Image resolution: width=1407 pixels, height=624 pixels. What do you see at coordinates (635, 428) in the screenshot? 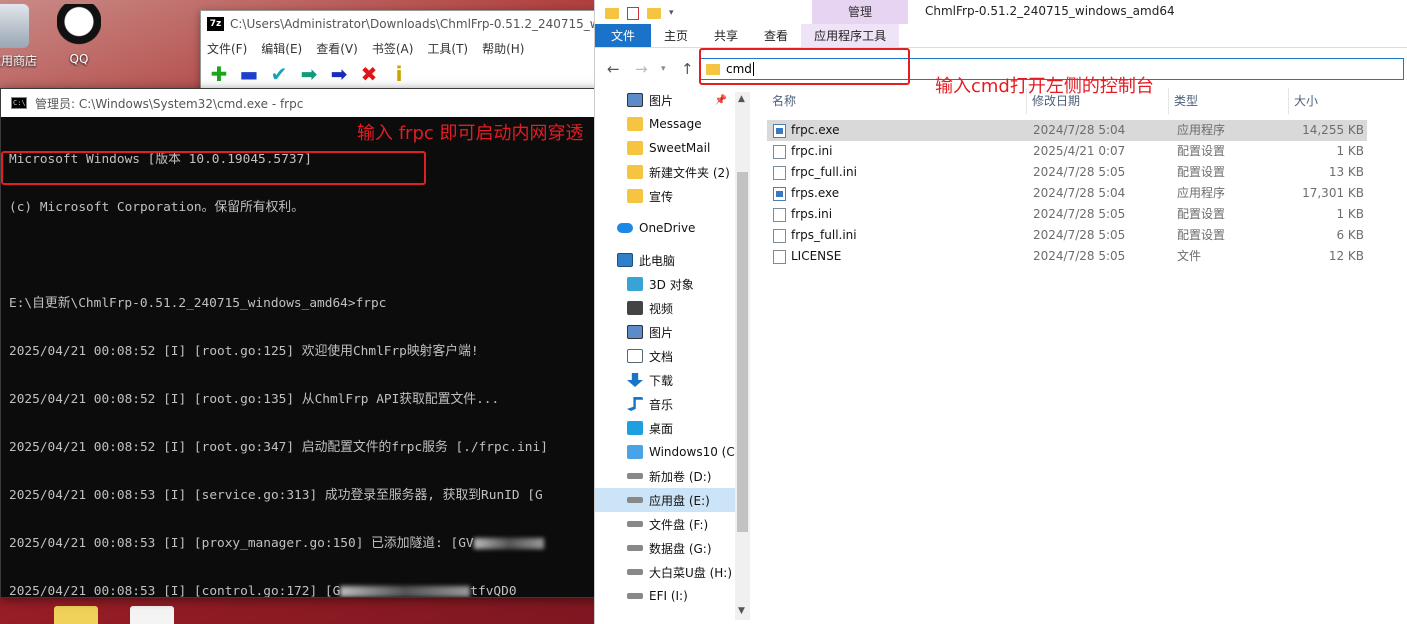
I see `desk-icon` at bounding box center [635, 428].